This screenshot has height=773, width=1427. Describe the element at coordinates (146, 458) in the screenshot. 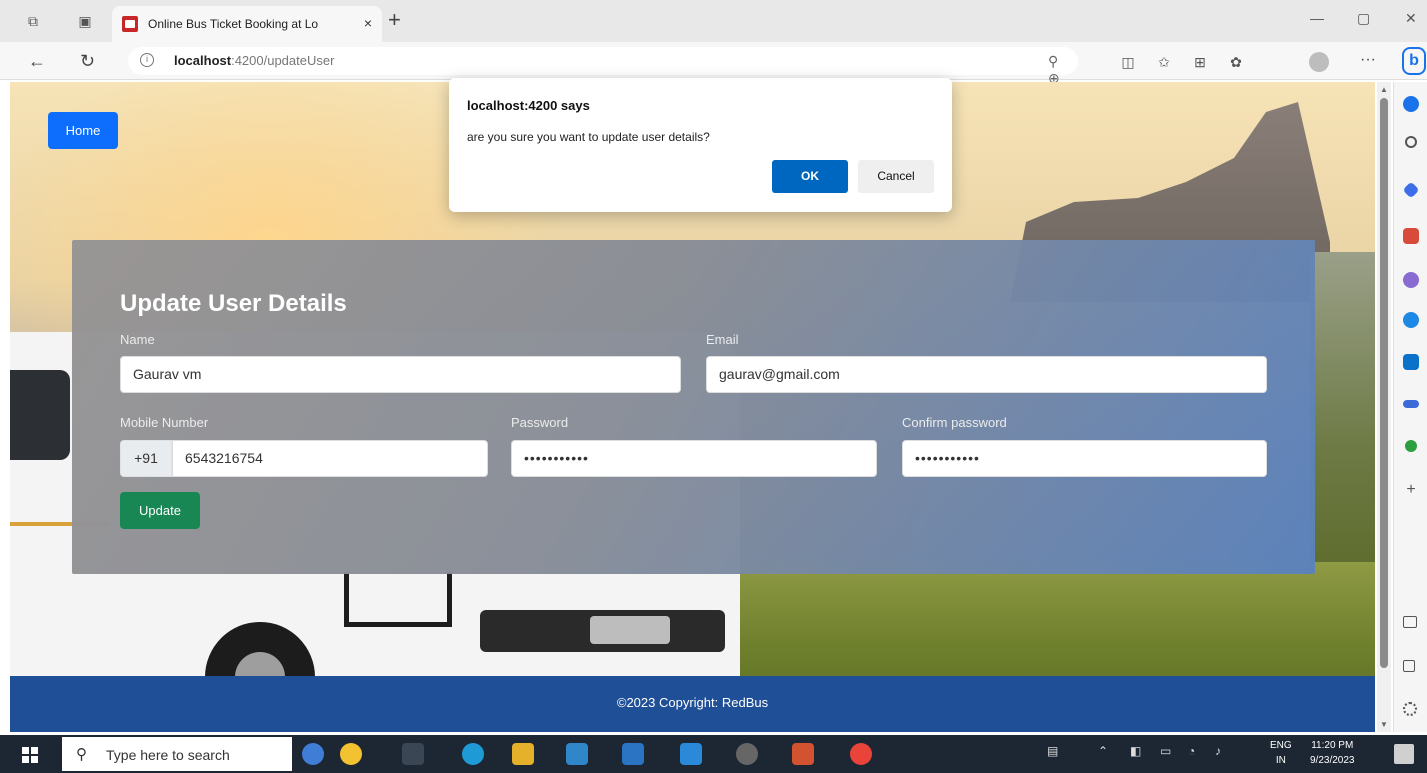

I see `mobile-prefix: +91` at that location.